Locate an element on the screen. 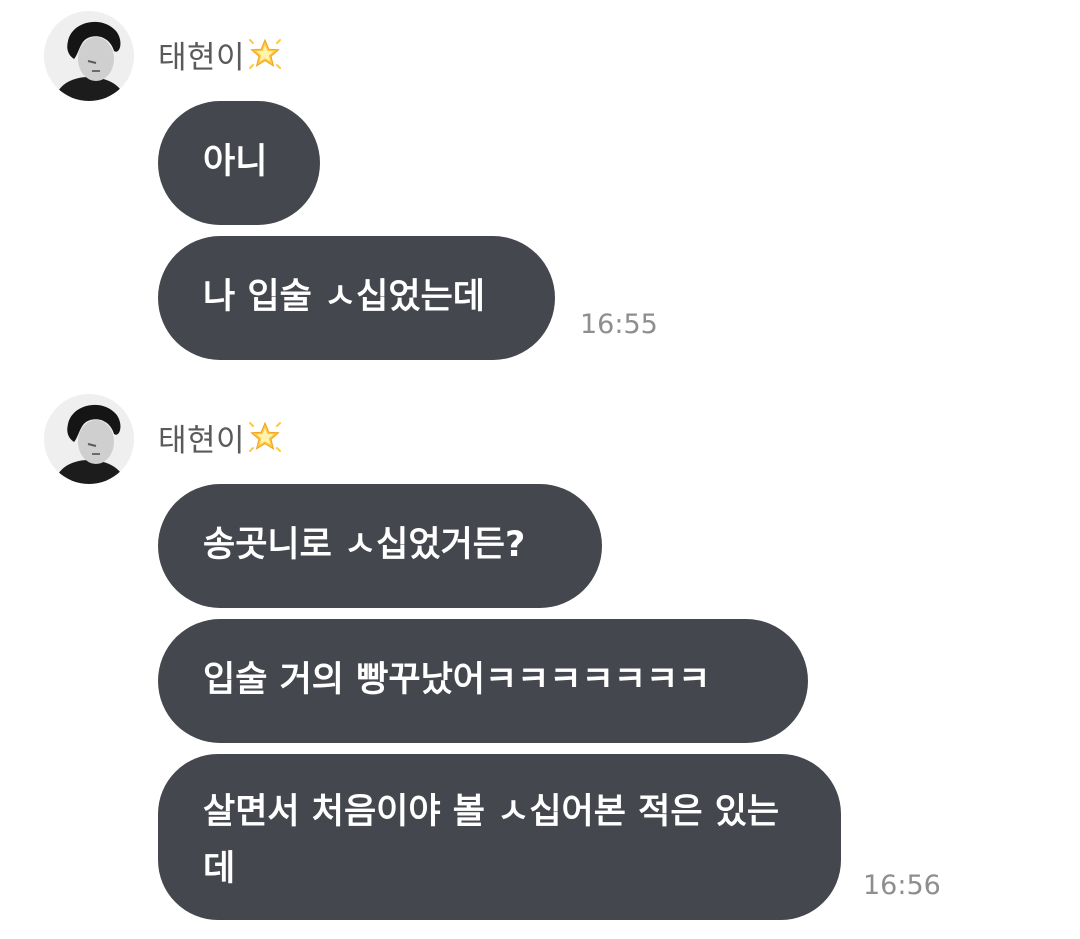 The height and width of the screenshot is (939, 1080). message-bubble: 입술 거의 빵꾸났어ㅋㅋㅋㅋㅋㅋㅋ is located at coordinates (483, 681).